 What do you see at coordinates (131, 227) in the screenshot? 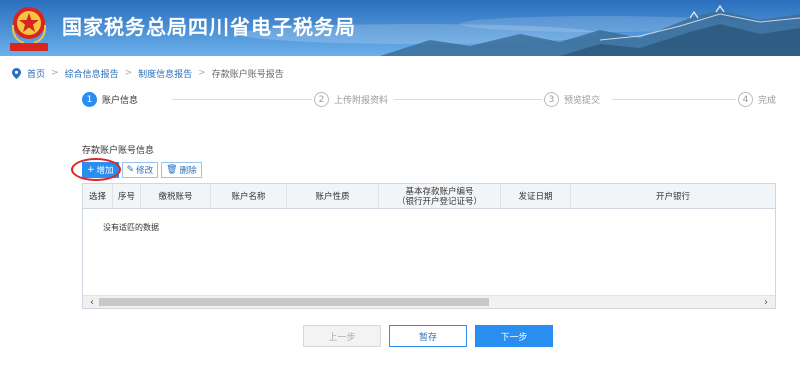
I see `empty-message: 没有适匹的数据` at bounding box center [131, 227].